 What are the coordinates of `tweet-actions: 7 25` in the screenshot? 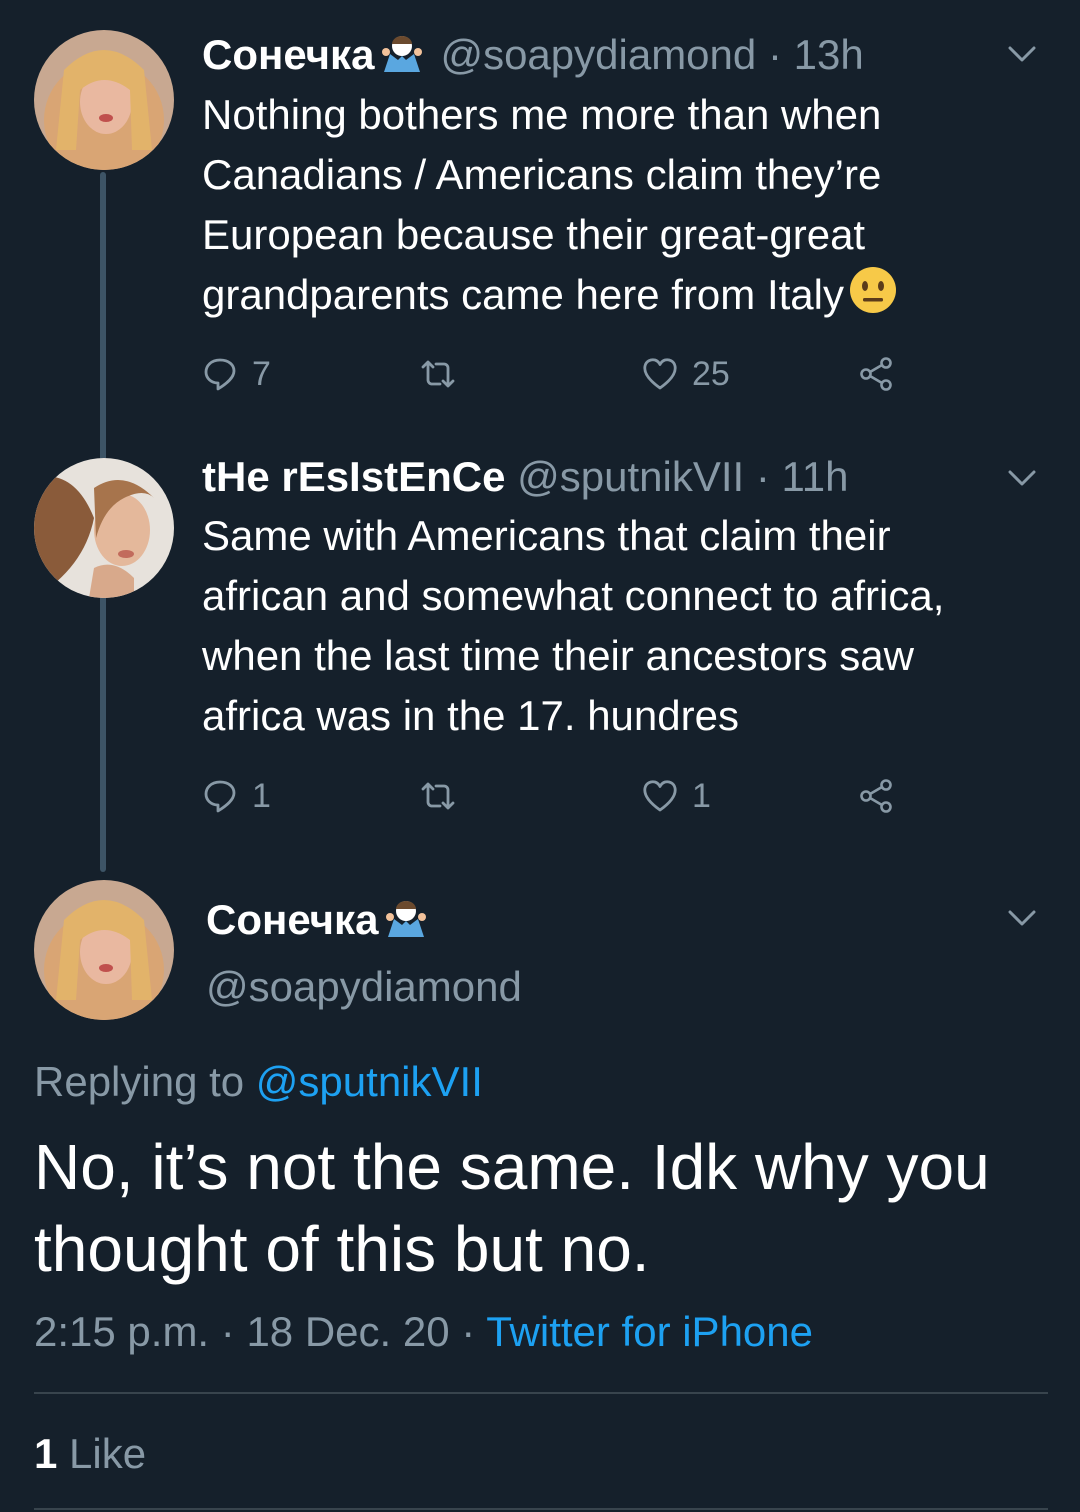 It's located at (562, 374).